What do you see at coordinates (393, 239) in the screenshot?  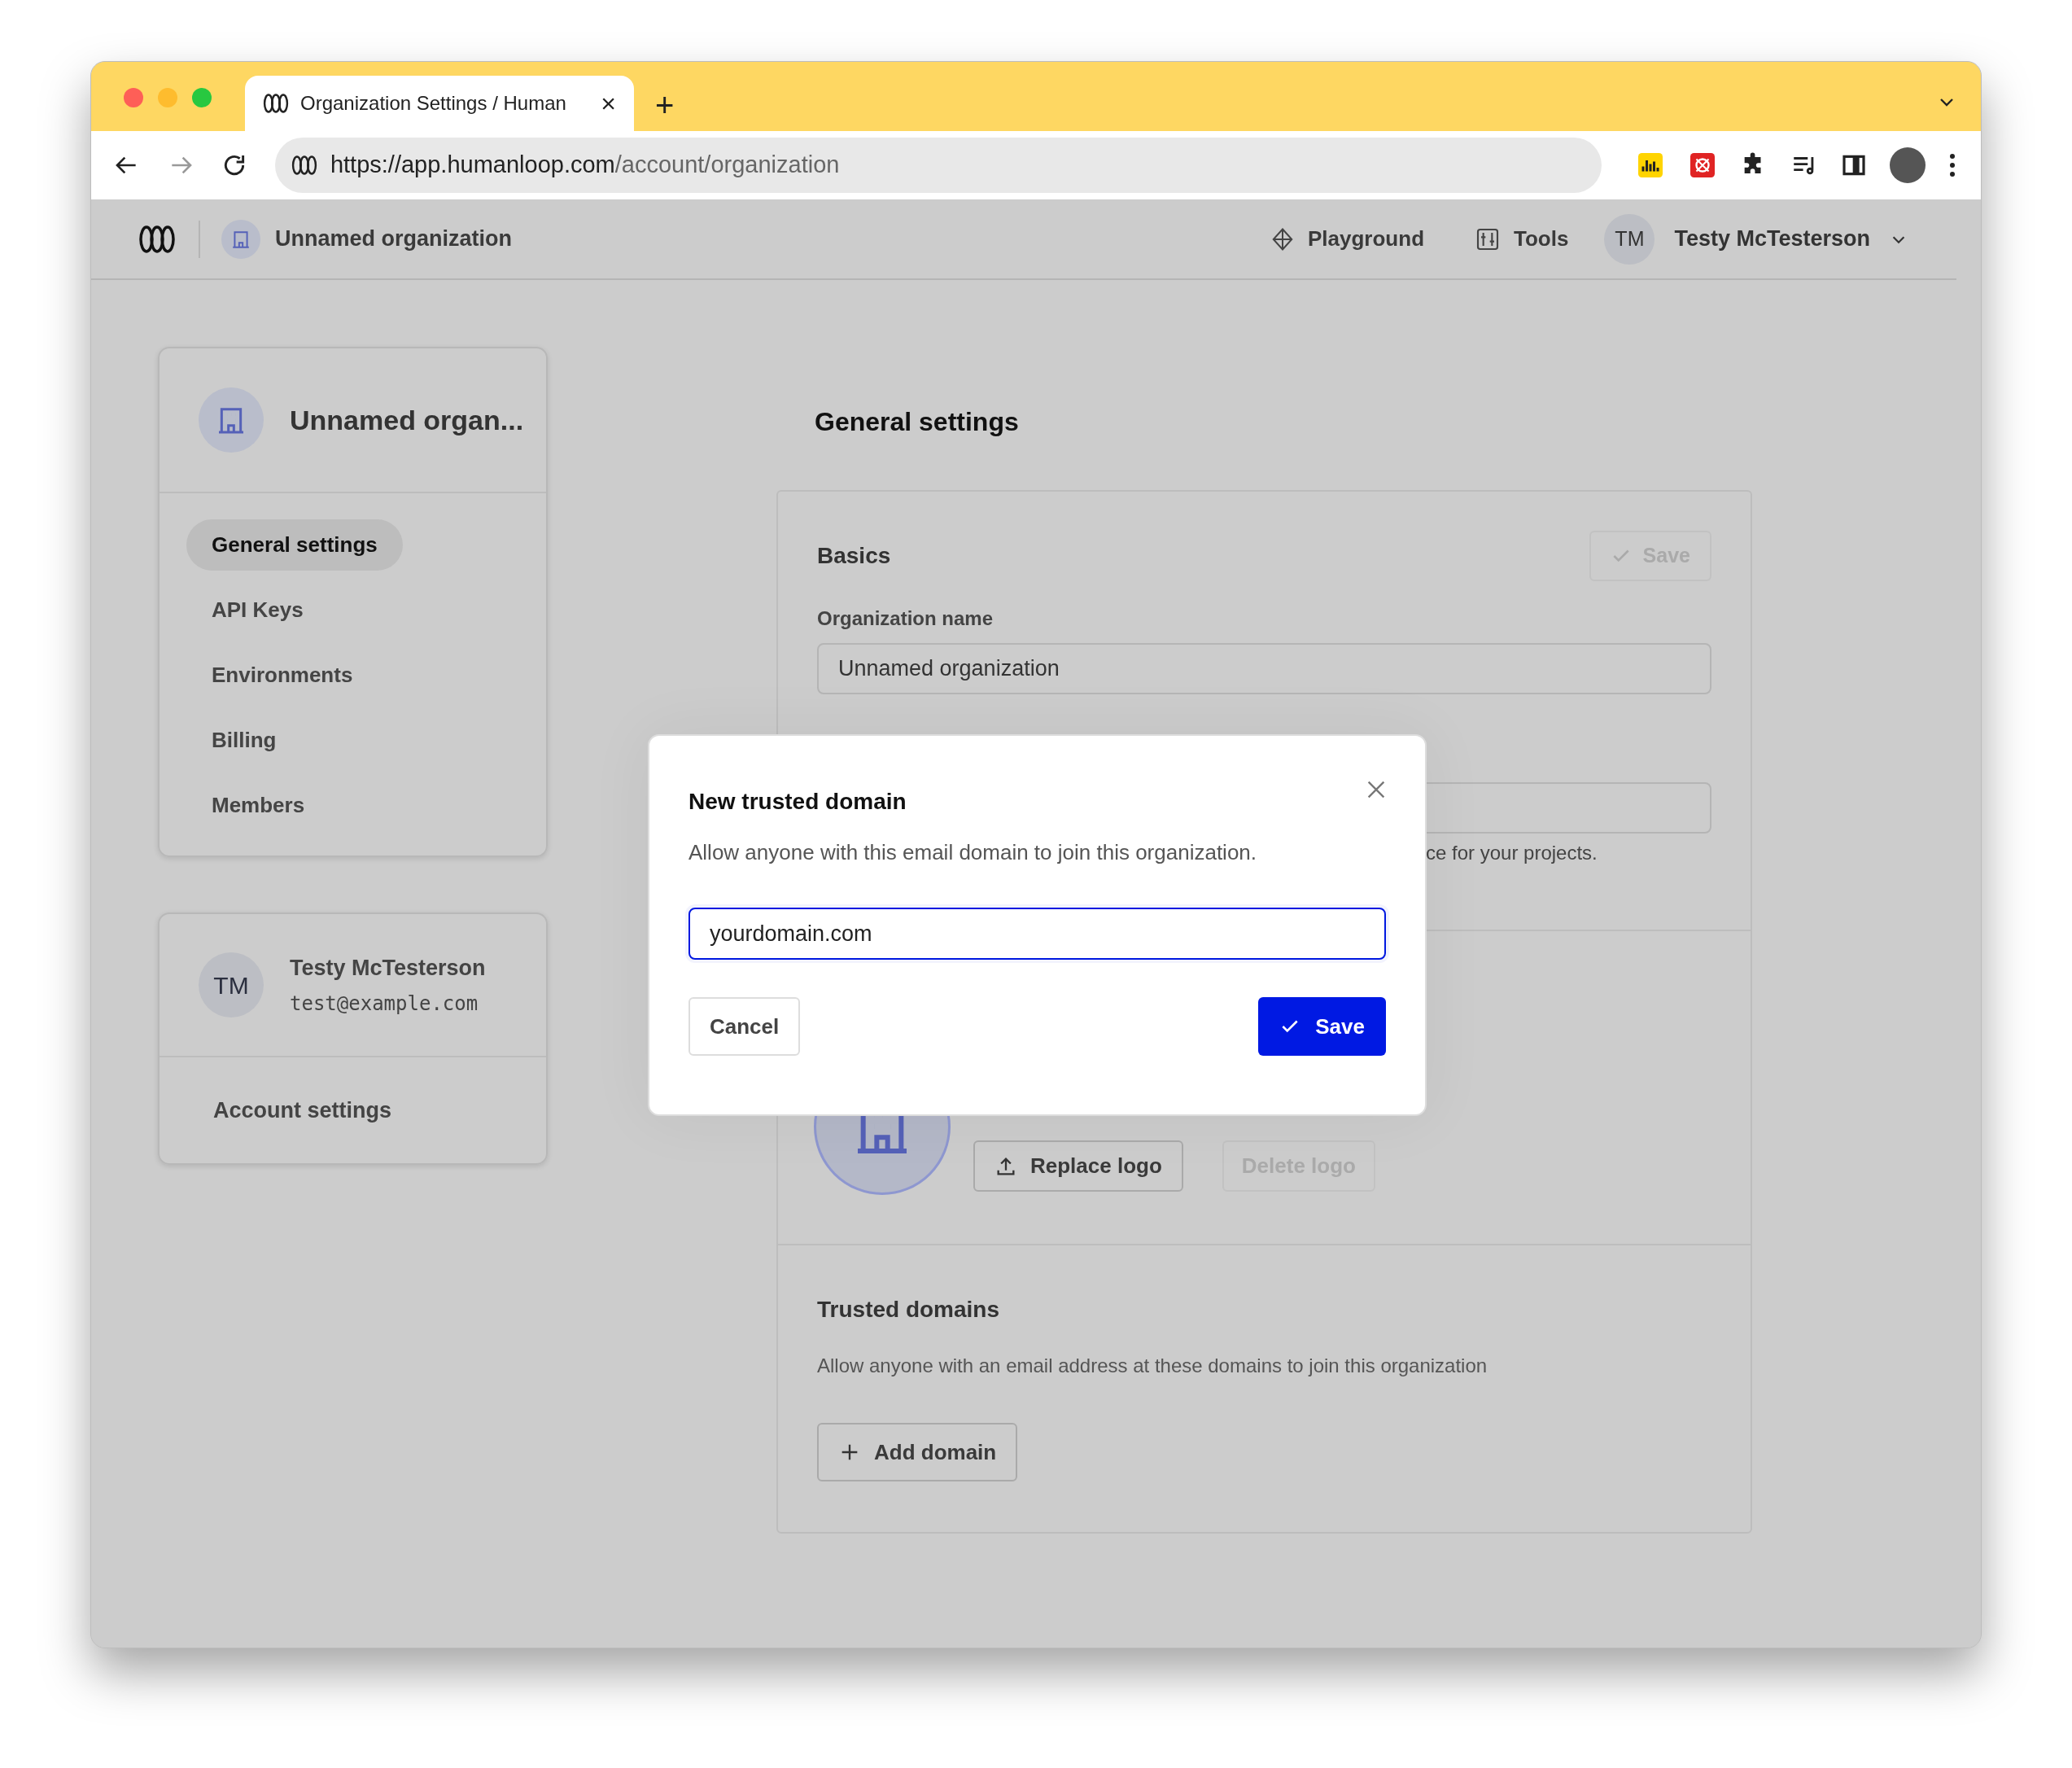 I see `org-switcher: Unnamed organization` at bounding box center [393, 239].